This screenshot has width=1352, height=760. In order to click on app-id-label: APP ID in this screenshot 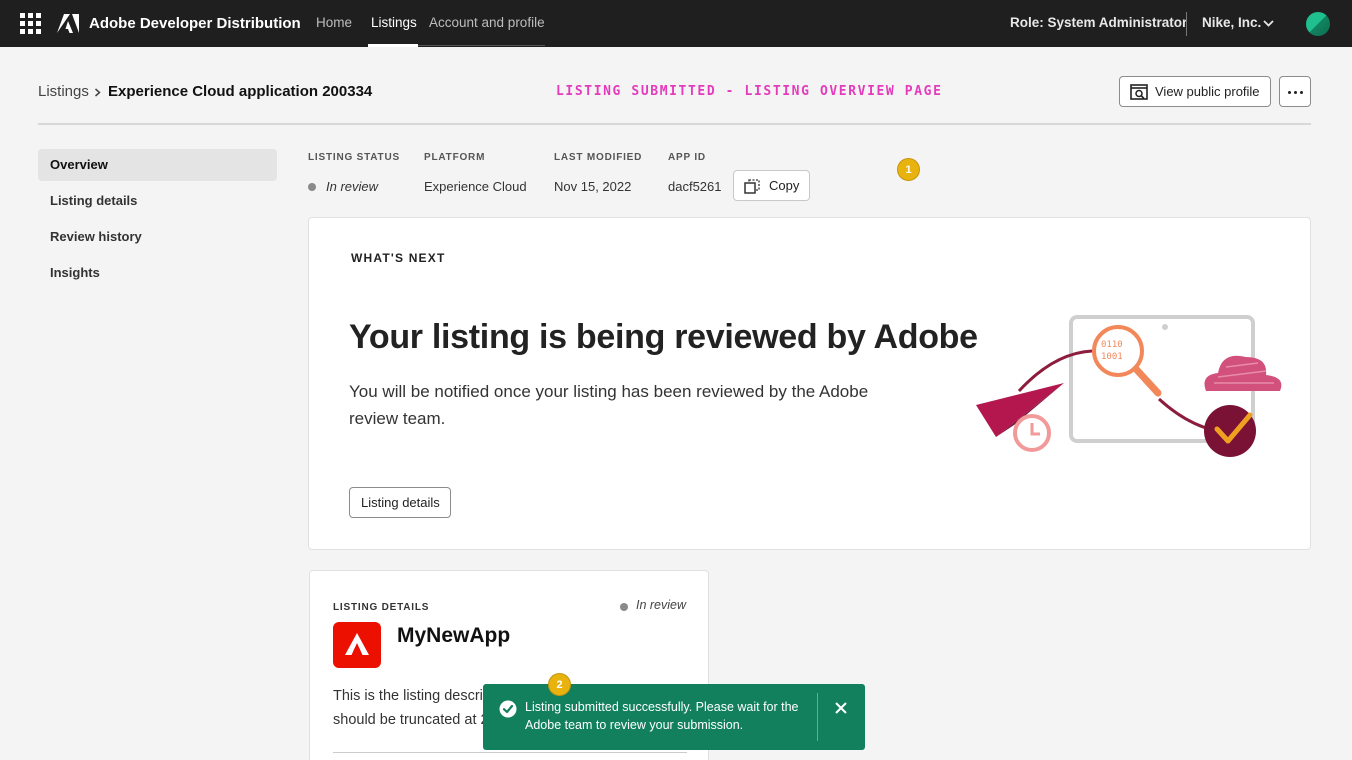, I will do `click(687, 157)`.